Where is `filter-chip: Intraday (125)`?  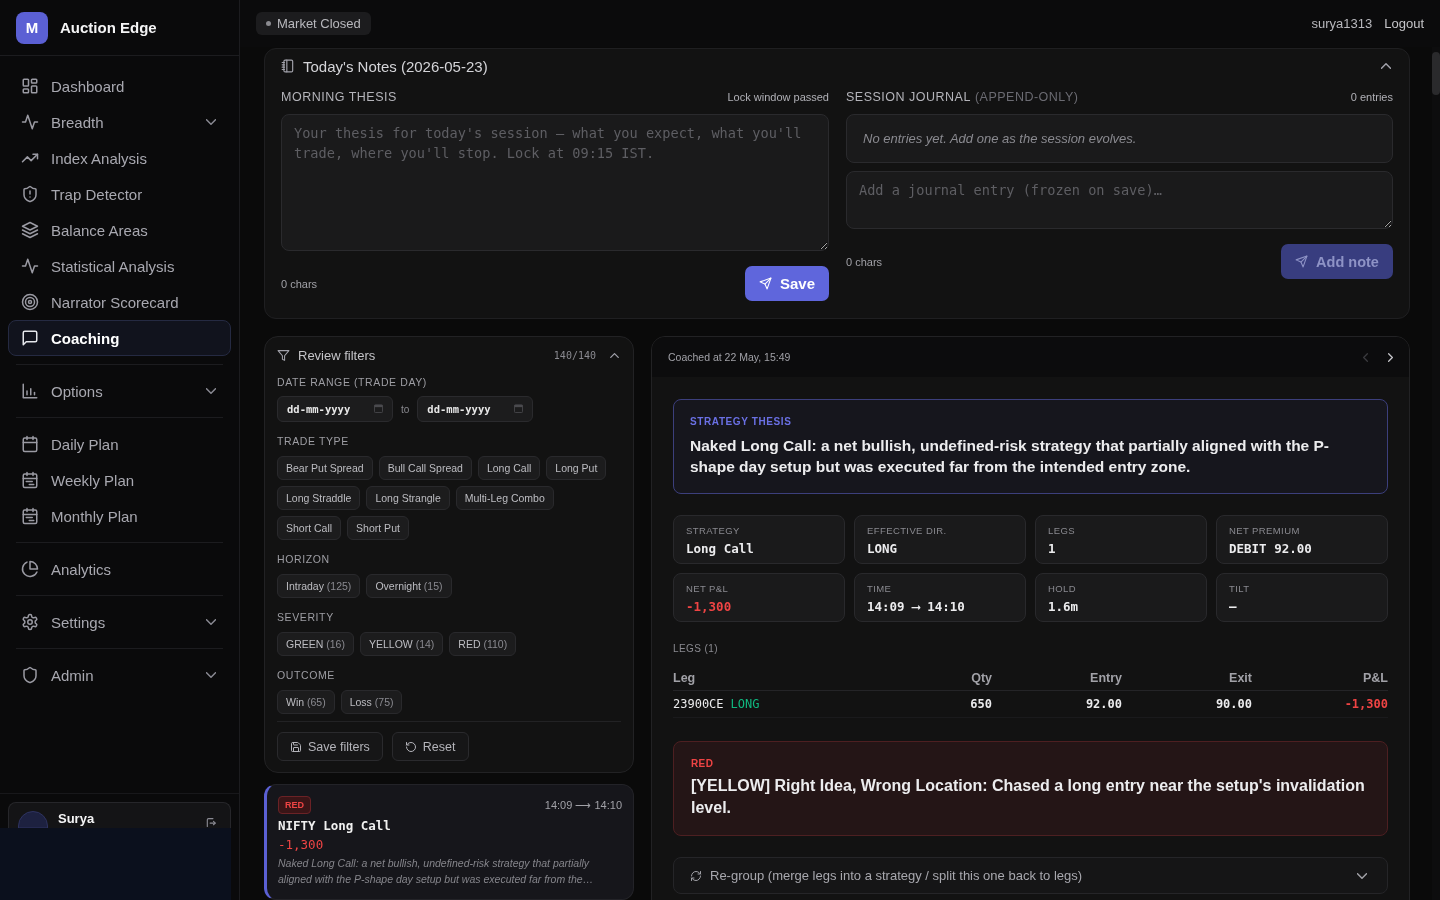 filter-chip: Intraday (125) is located at coordinates (319, 586).